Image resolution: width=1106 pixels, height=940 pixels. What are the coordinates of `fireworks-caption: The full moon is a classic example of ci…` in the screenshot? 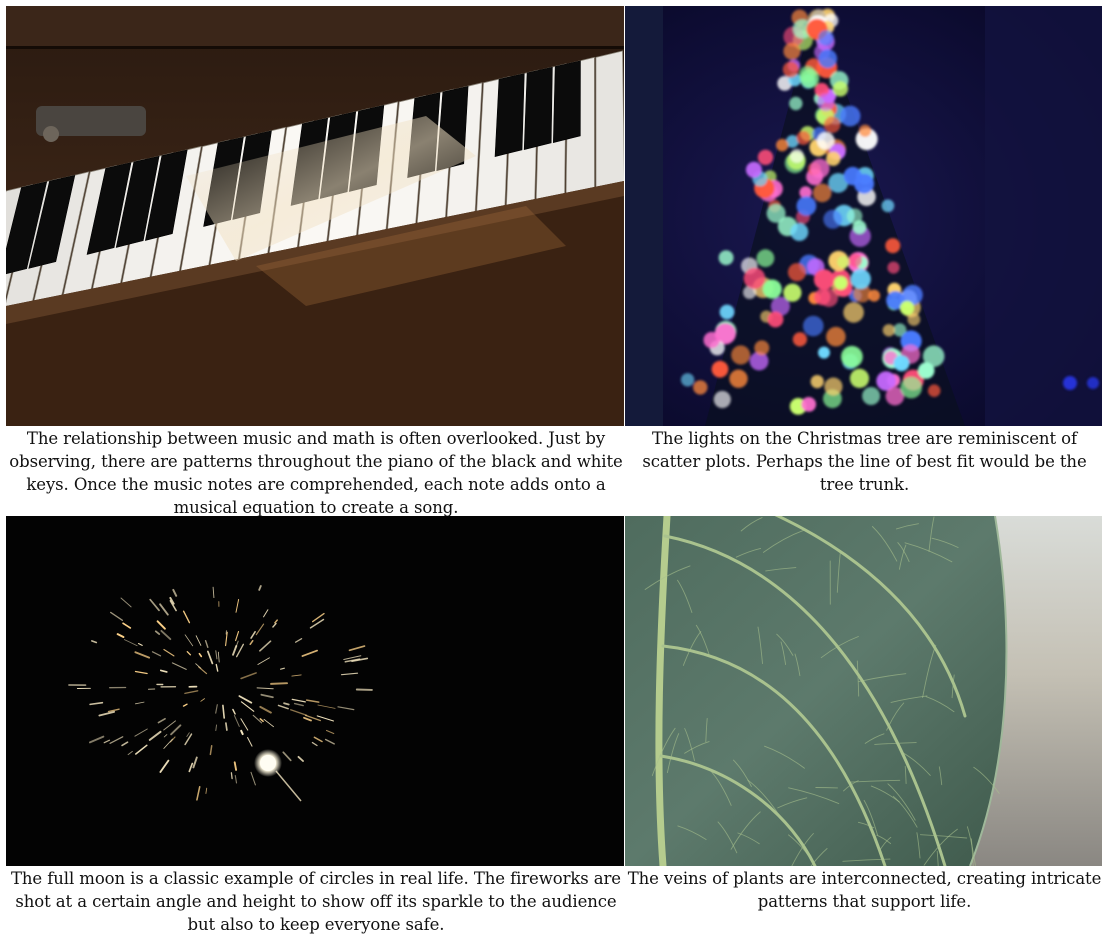 It's located at (316, 901).